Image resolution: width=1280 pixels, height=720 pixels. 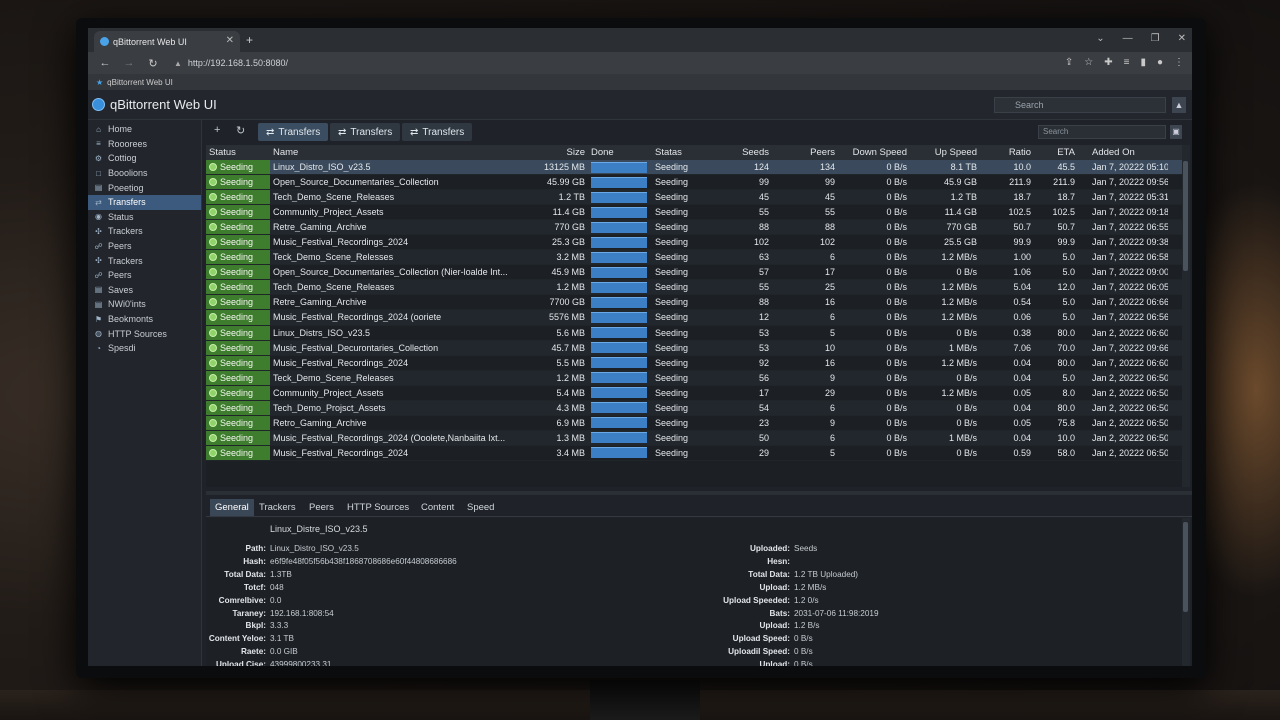 What do you see at coordinates (144, 187) in the screenshot?
I see `sidebar-item-poeetiog: ▤ Poeetiog` at bounding box center [144, 187].